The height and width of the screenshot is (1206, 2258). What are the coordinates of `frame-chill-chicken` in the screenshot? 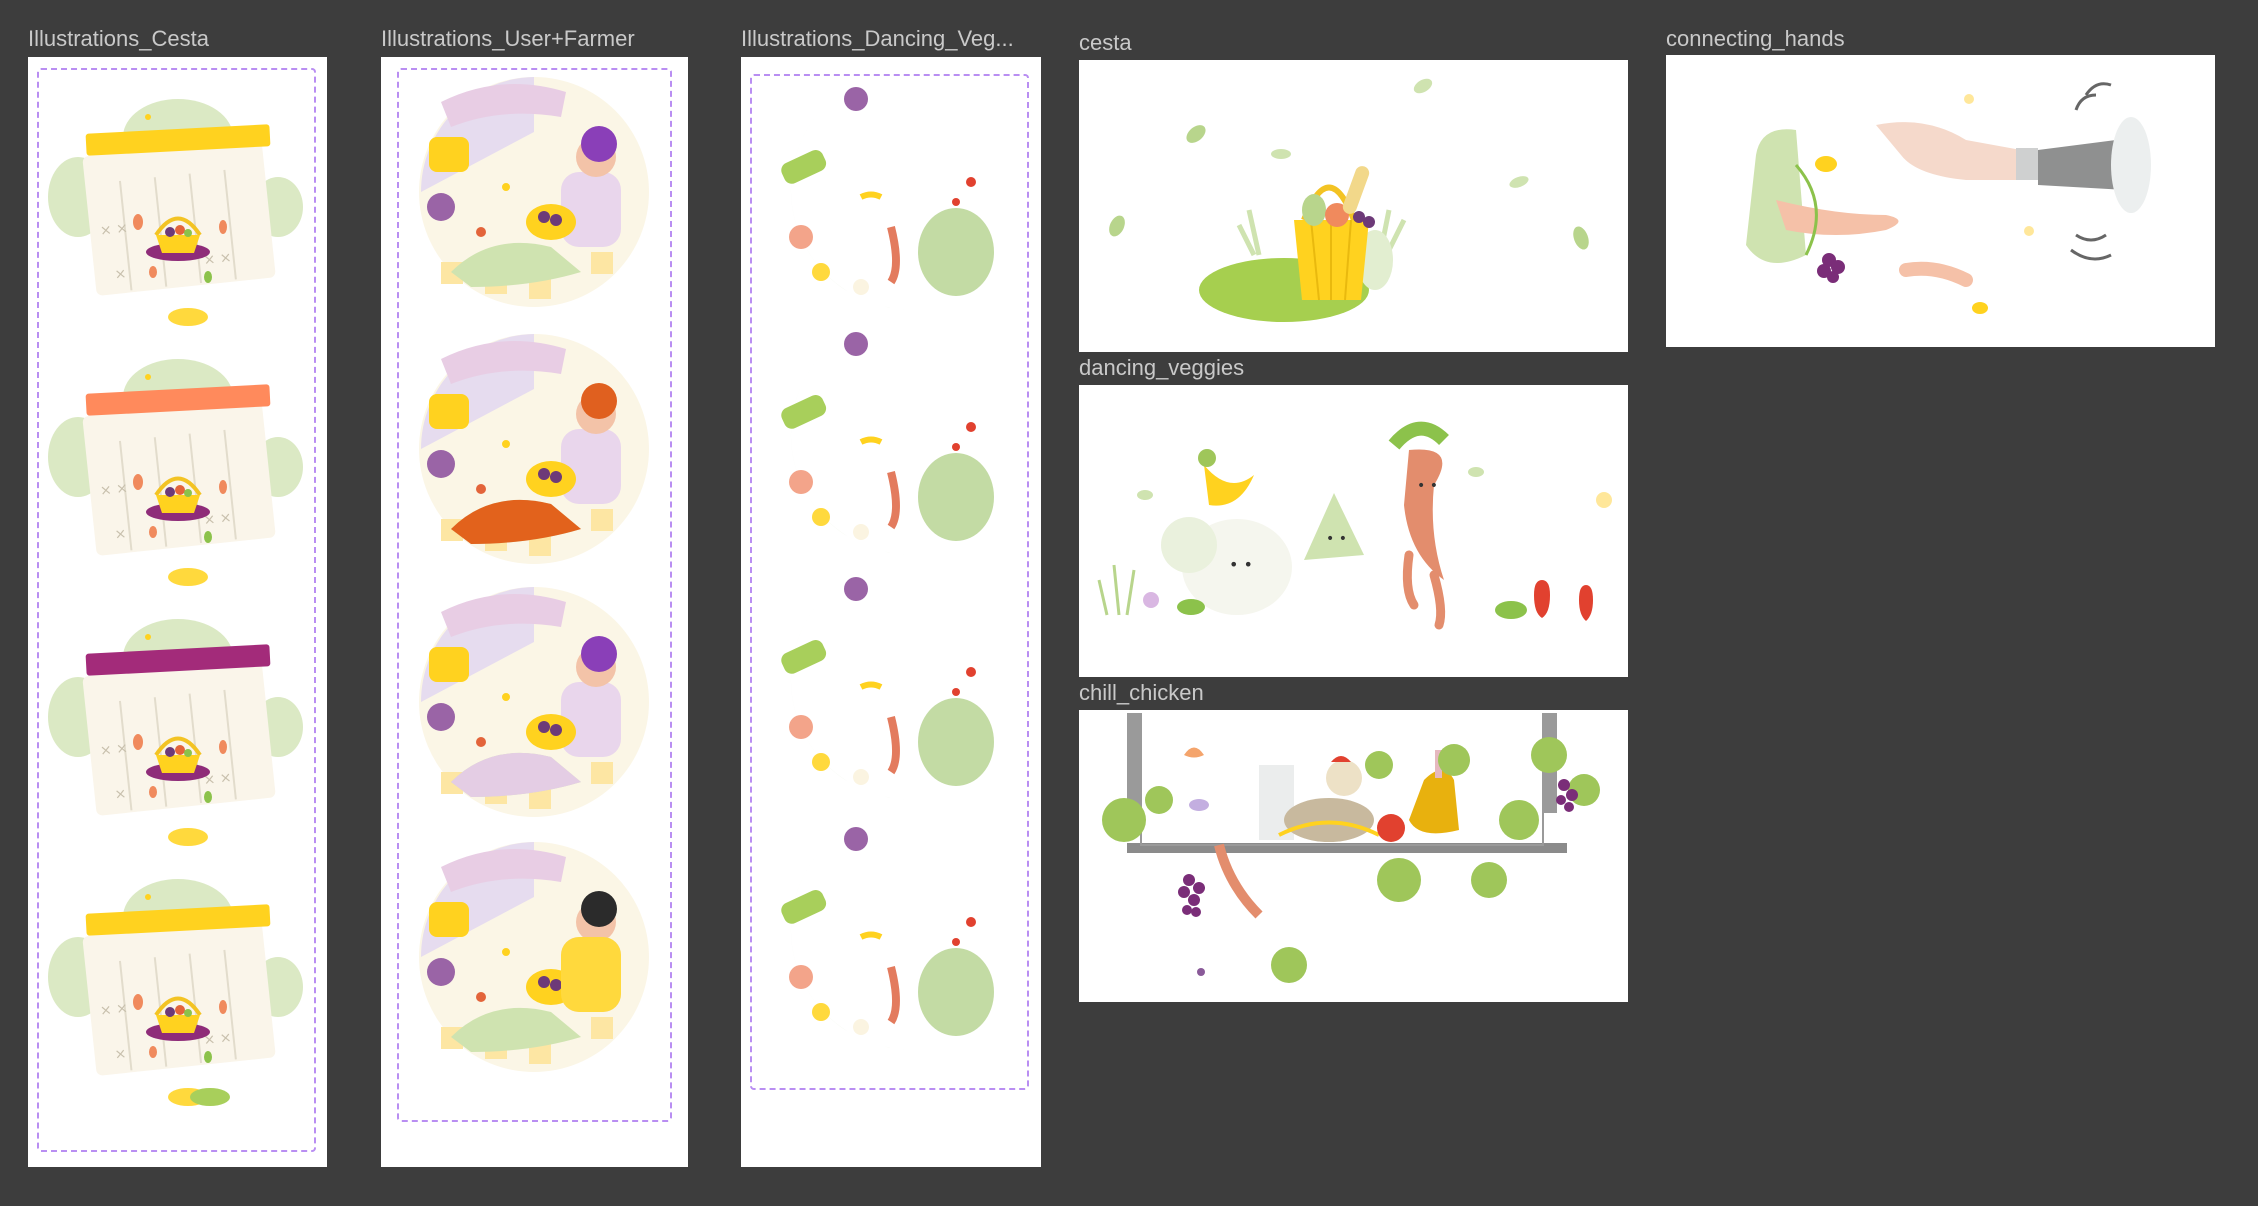 It's located at (1353, 856).